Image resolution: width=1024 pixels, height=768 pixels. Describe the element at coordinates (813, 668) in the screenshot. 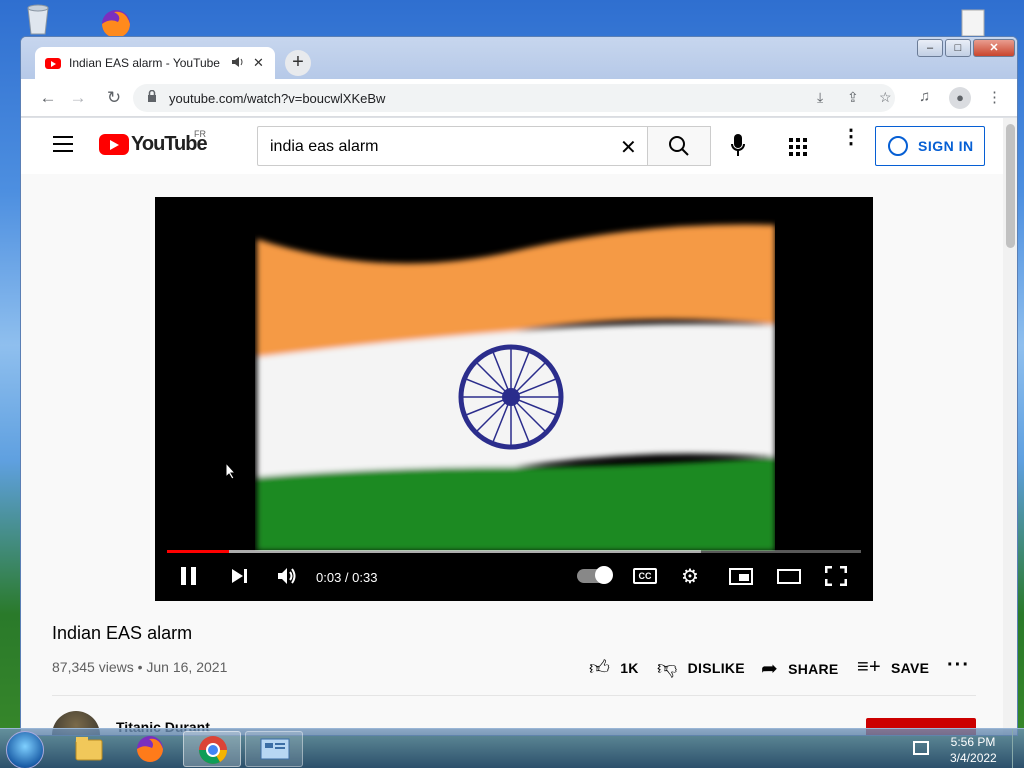

I see `share-label: SHARE` at that location.